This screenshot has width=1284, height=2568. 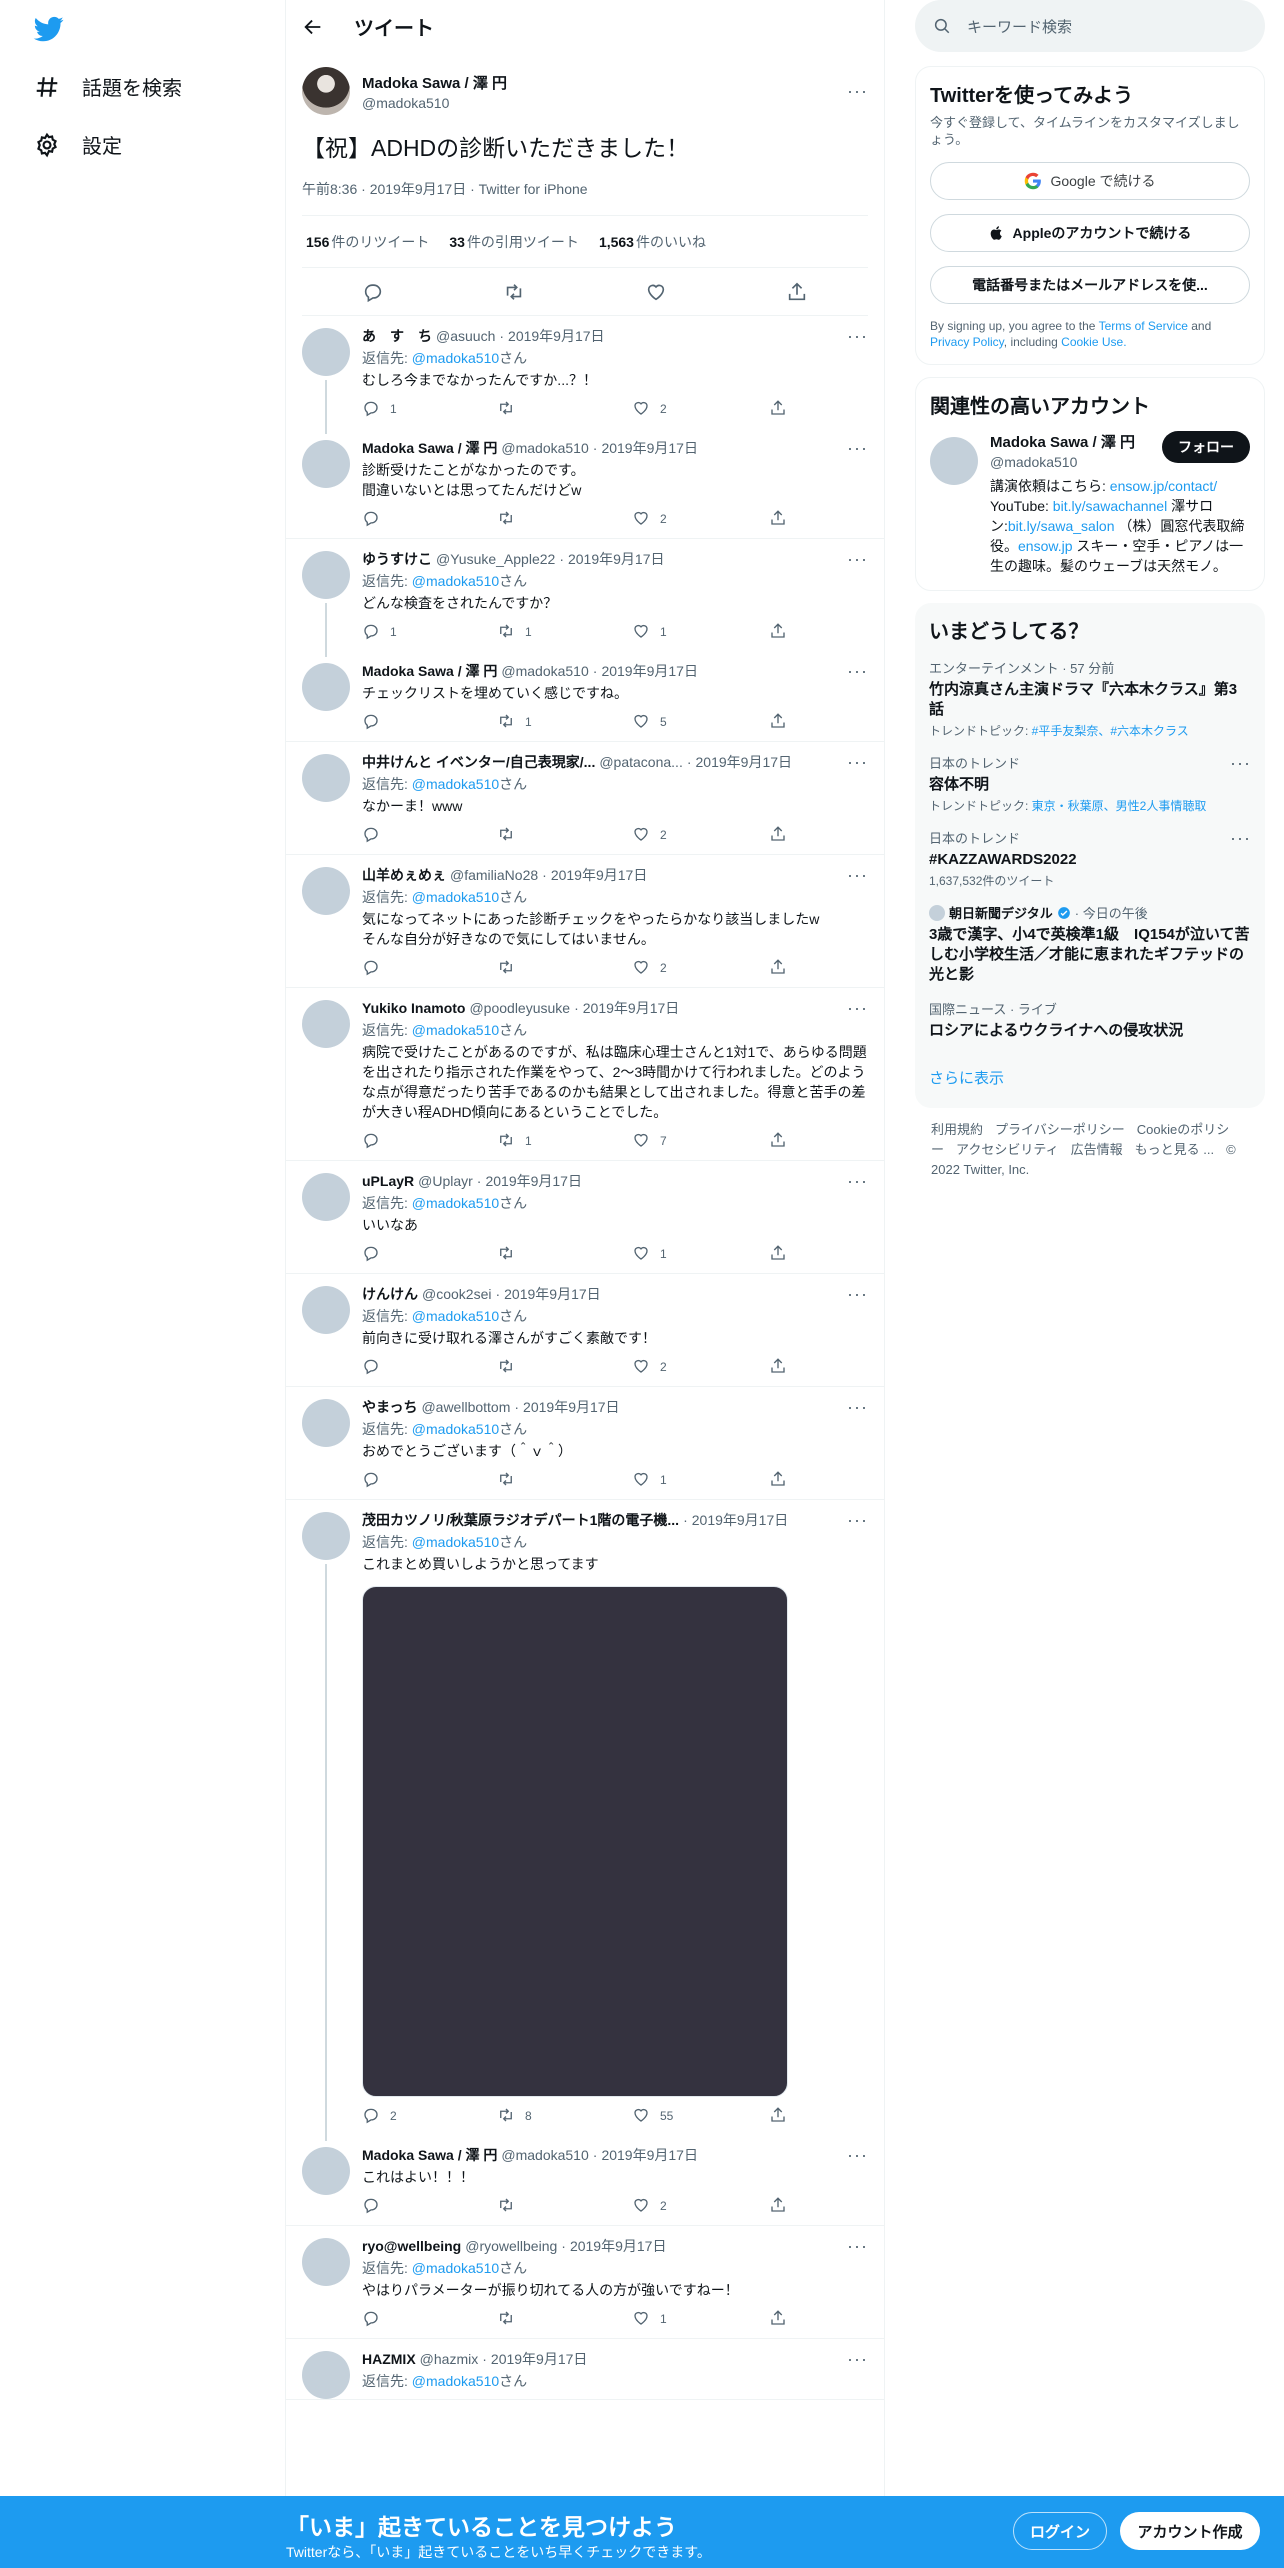 I want to click on trend-topic-links: #平手友梨奈、#六本木クラス, so click(x=1110, y=731).